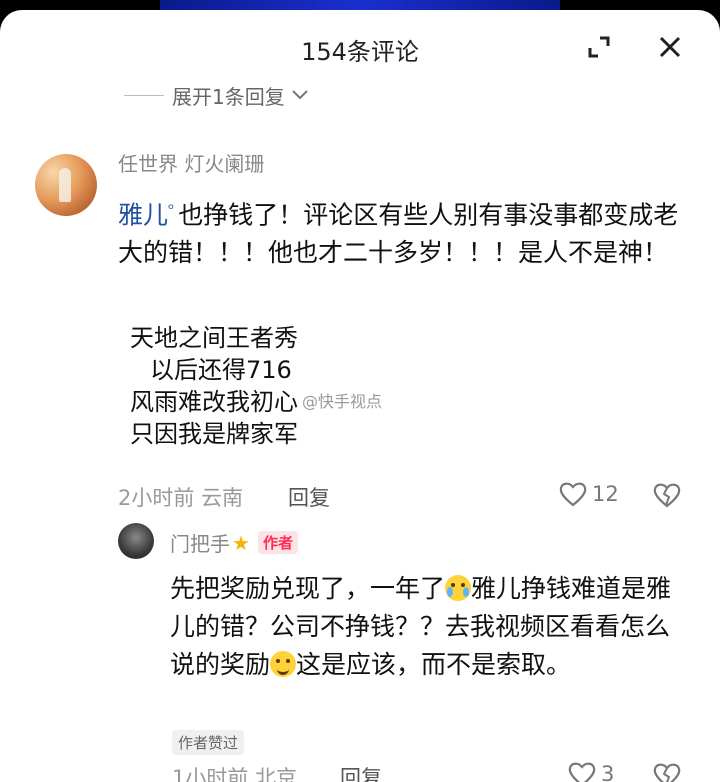 Image resolution: width=720 pixels, height=782 pixels. What do you see at coordinates (214, 402) in the screenshot?
I see `poem-line: 风雨难改我初心` at bounding box center [214, 402].